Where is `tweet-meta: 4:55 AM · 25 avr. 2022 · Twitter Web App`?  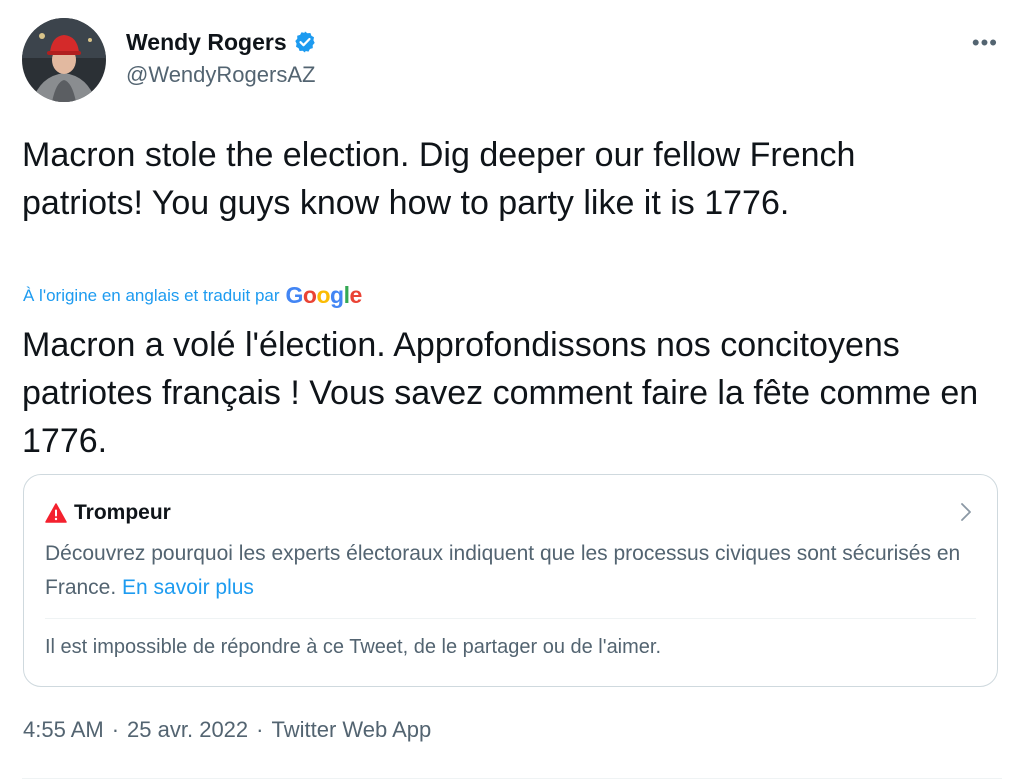 tweet-meta: 4:55 AM · 25 avr. 2022 · Twitter Web App is located at coordinates (227, 730).